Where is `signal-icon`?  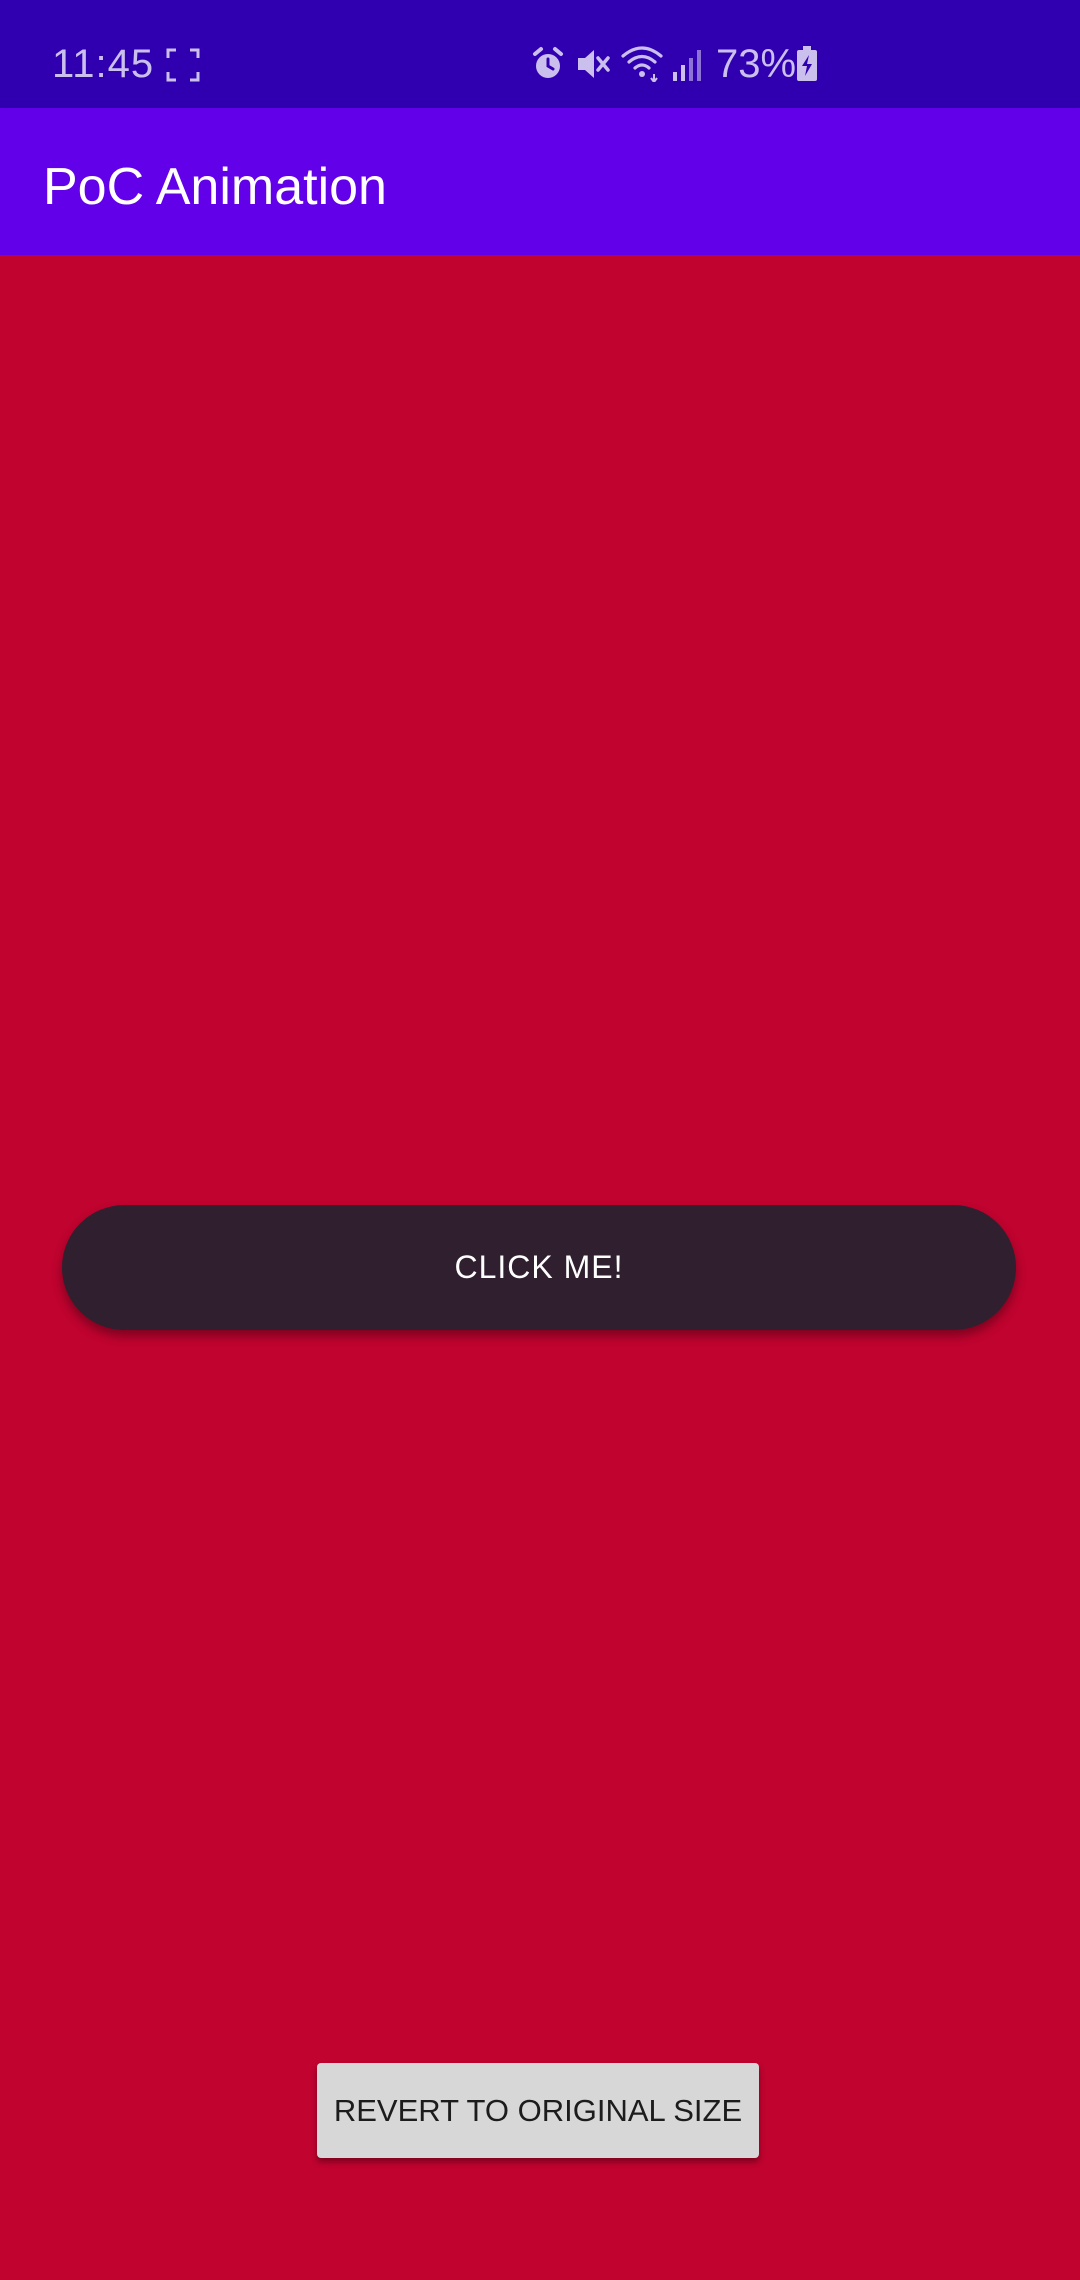
signal-icon is located at coordinates (687, 65).